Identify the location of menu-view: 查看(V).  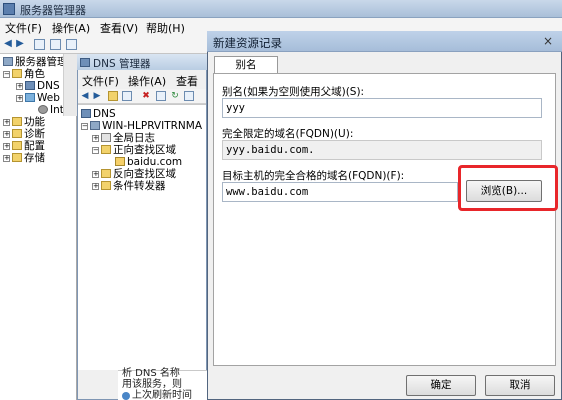
(119, 28).